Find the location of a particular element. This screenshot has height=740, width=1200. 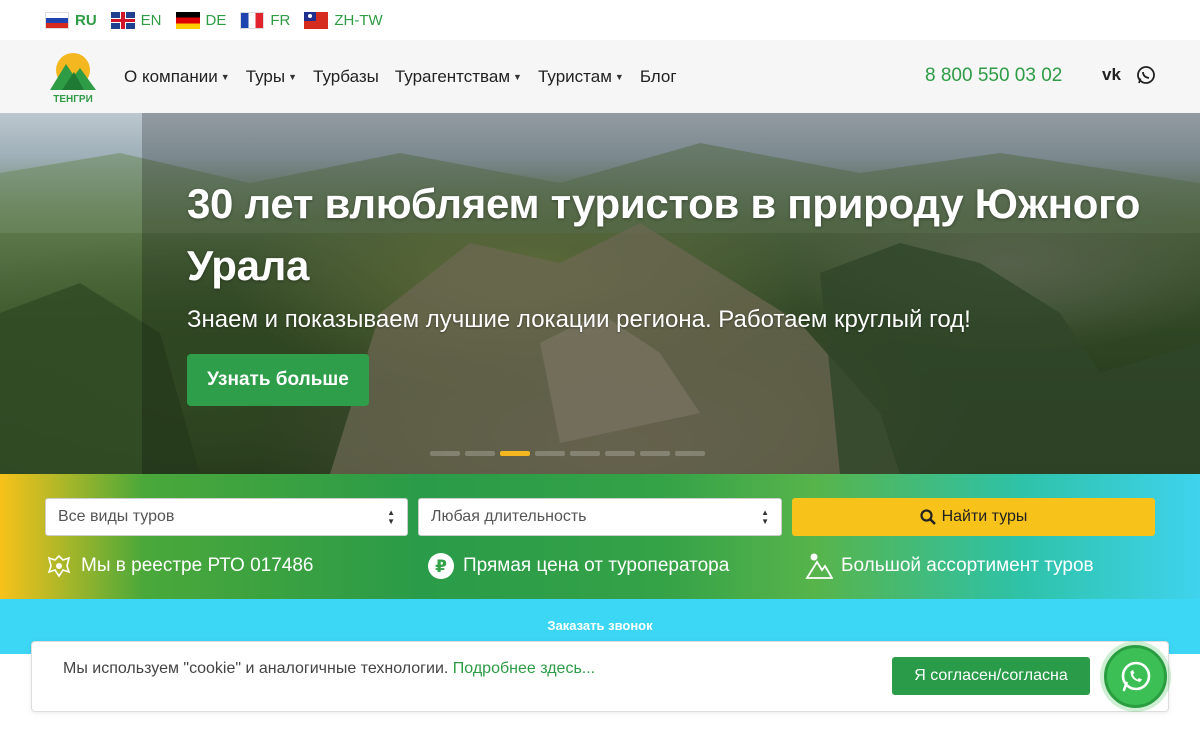

request-call-button: Заказать звонок is located at coordinates (600, 625).